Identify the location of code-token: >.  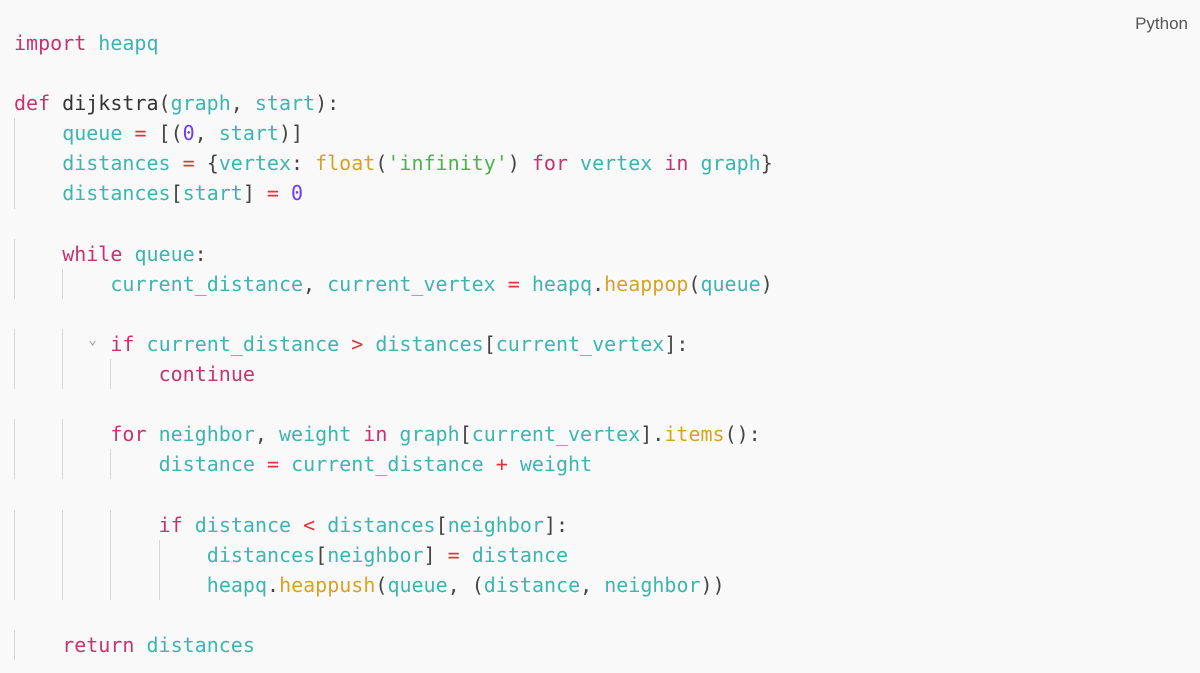
(357, 343).